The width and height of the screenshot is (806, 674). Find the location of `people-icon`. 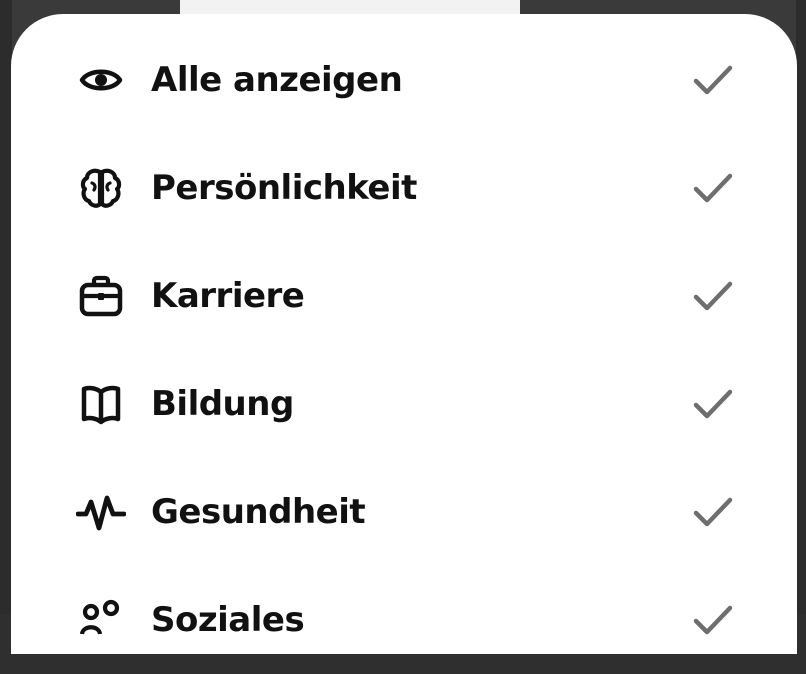

people-icon is located at coordinates (101, 620).